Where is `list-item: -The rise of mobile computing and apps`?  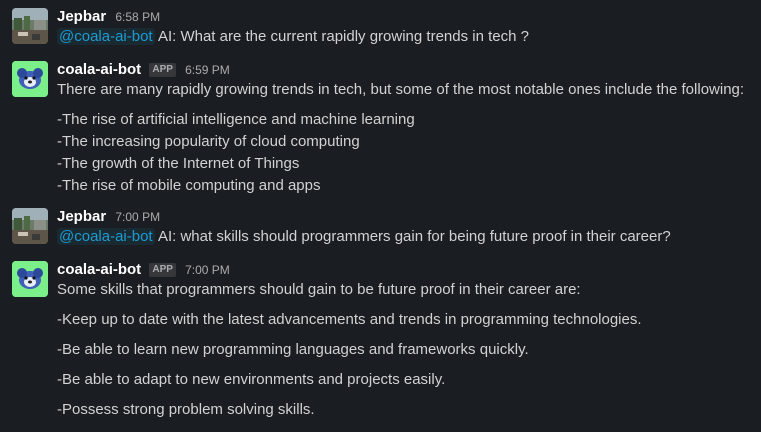
list-item: -The rise of mobile computing and apps is located at coordinates (189, 185).